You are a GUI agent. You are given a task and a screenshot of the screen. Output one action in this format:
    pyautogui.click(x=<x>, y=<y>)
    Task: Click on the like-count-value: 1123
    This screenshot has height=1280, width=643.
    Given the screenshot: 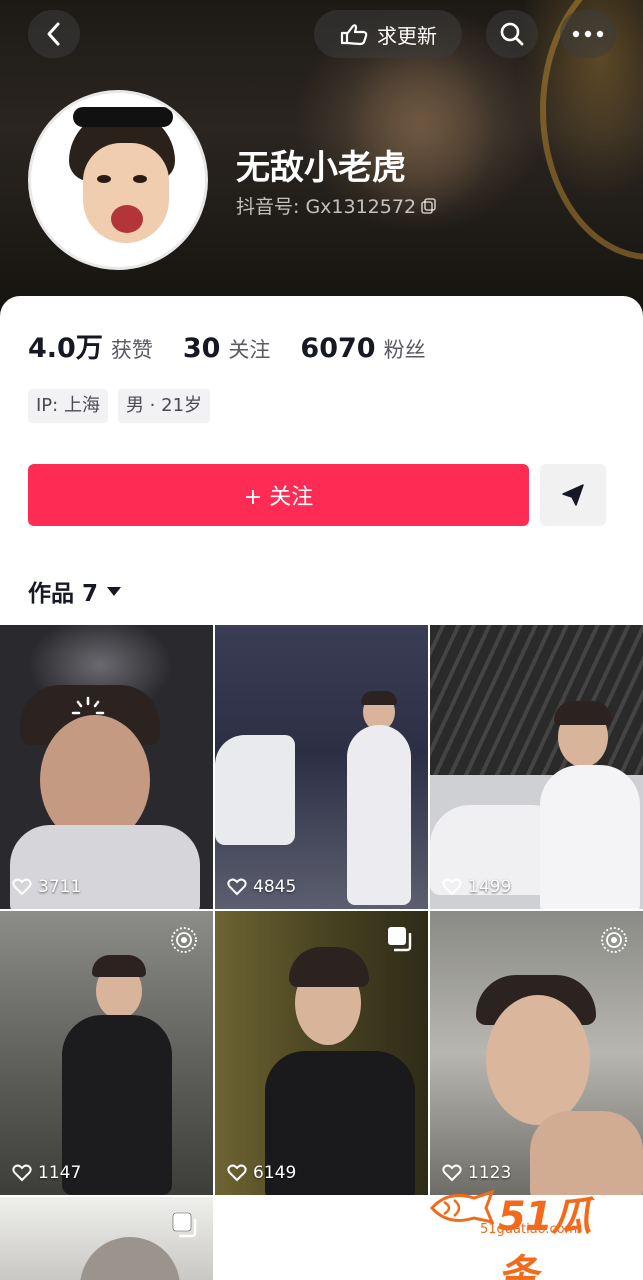 What is the action you would take?
    pyautogui.click(x=490, y=1173)
    